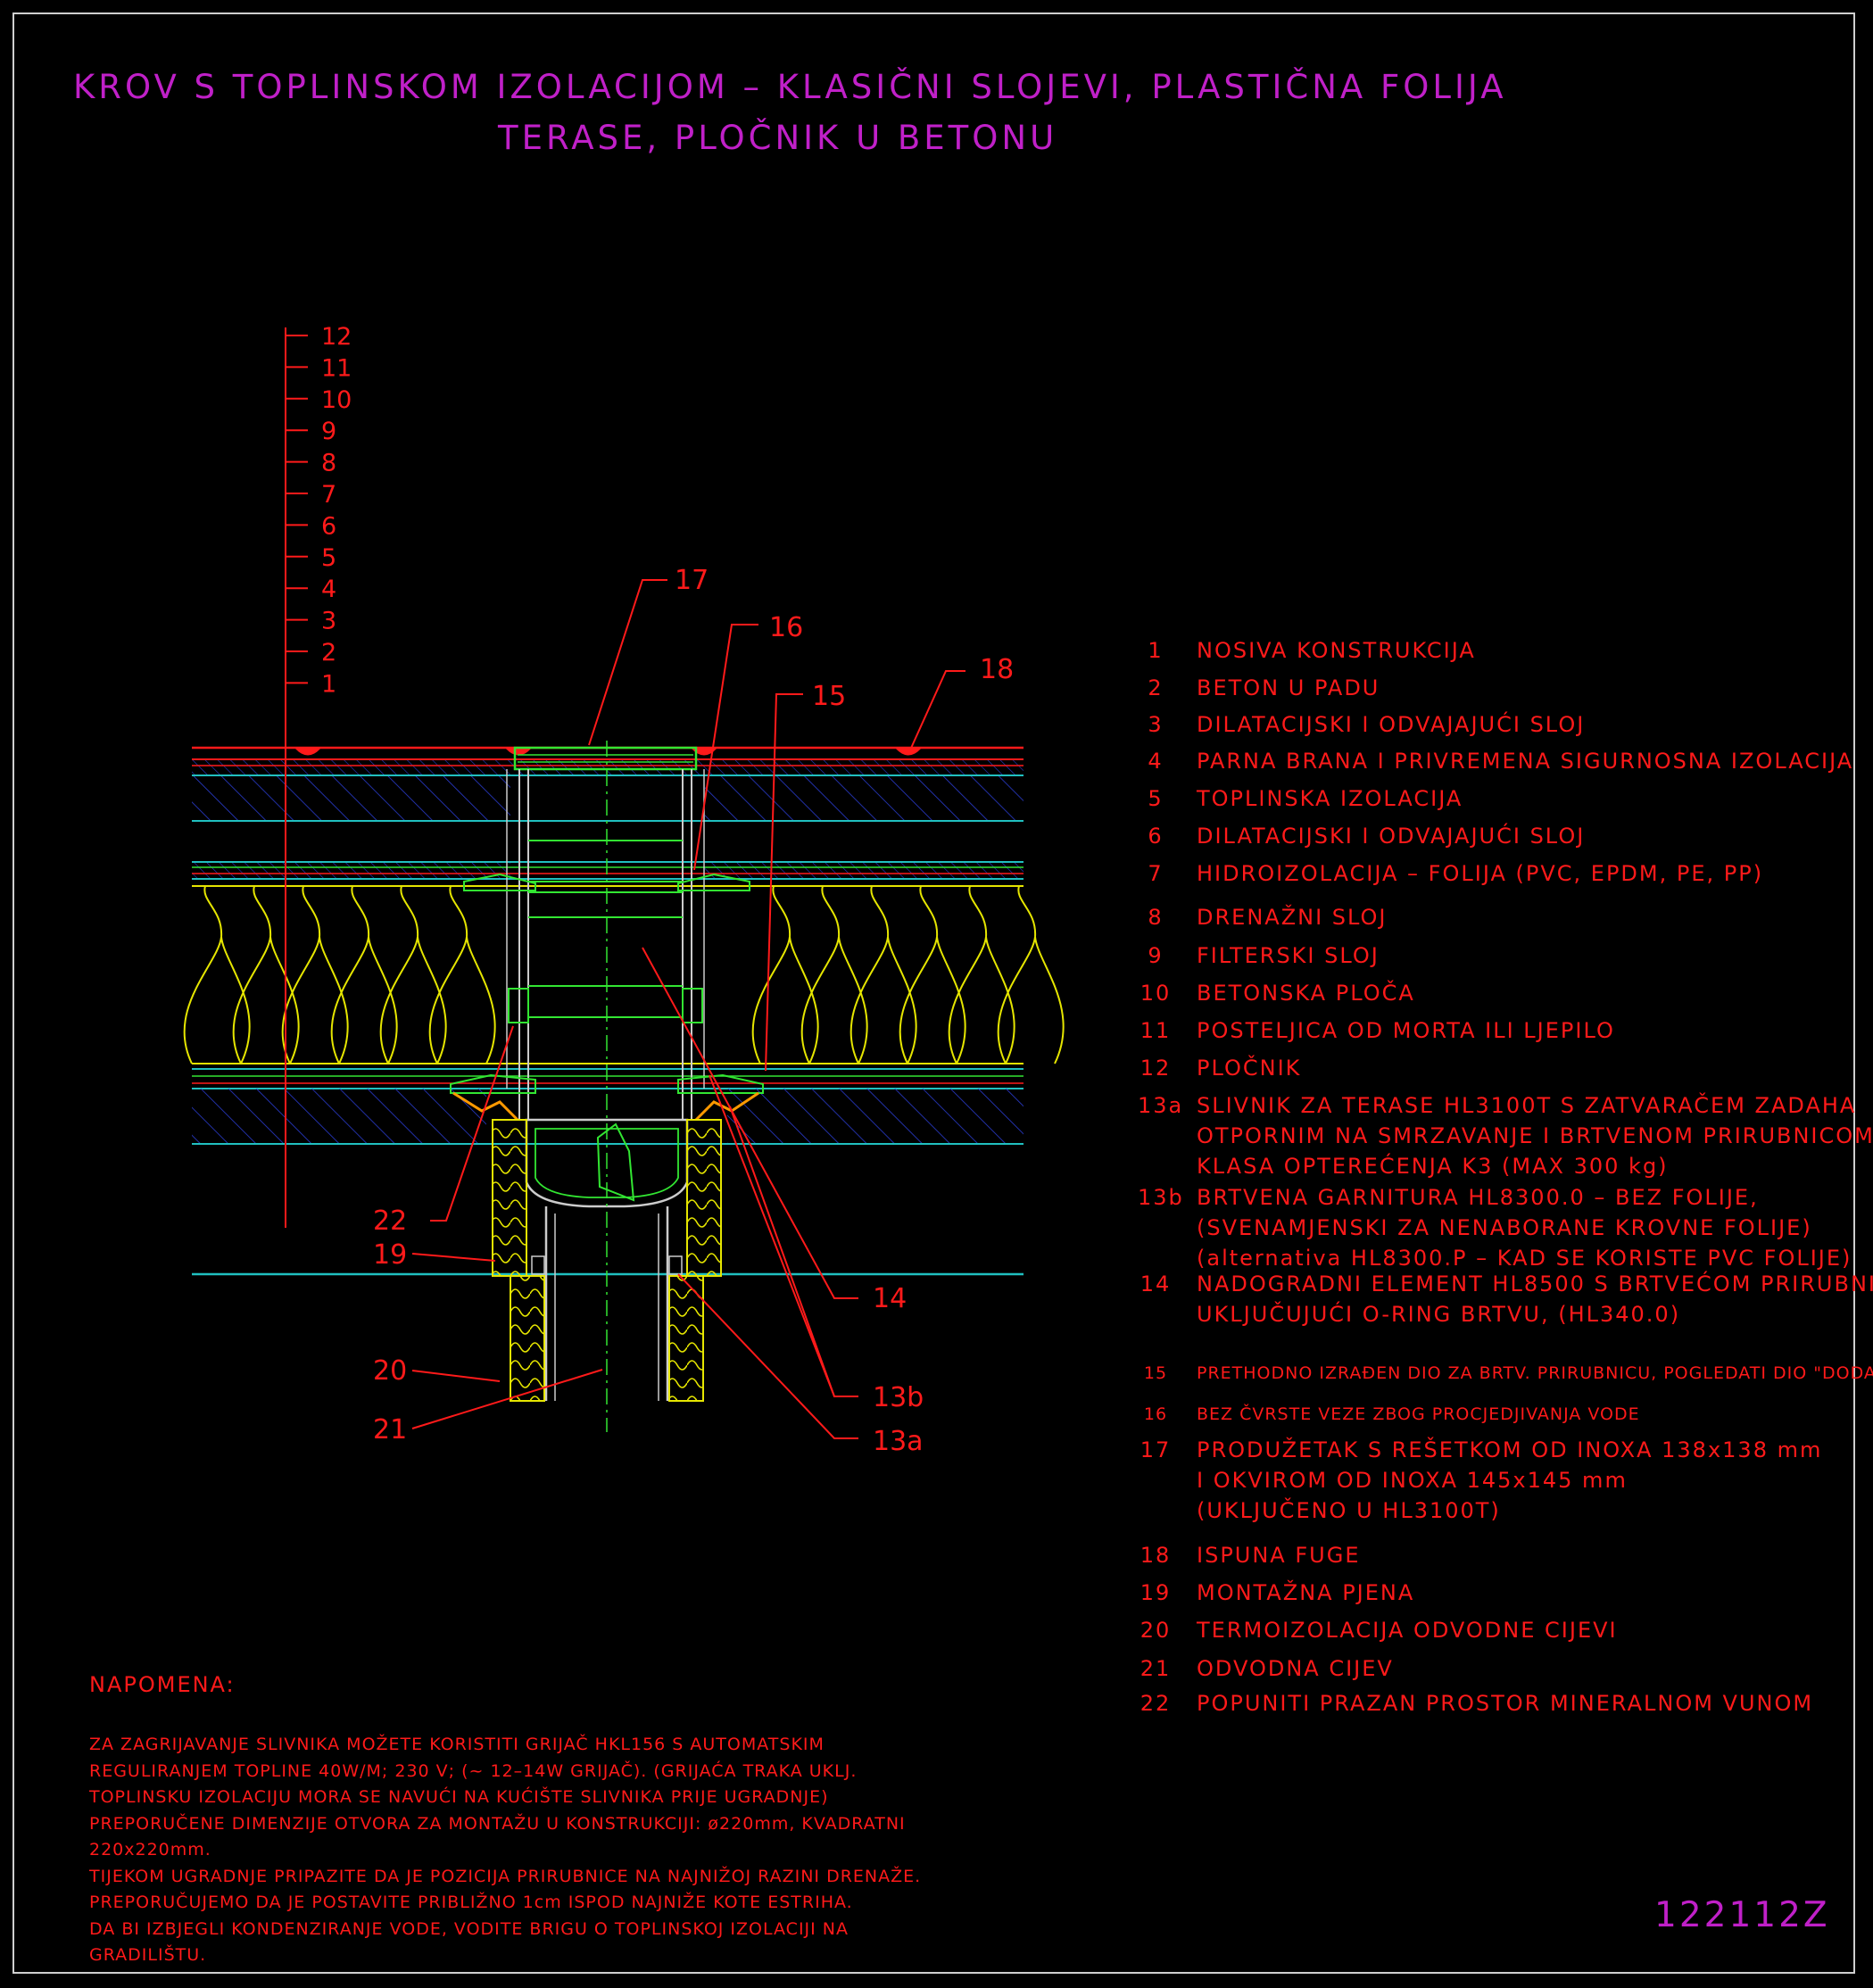 The image size is (1873, 1988). What do you see at coordinates (829, 696) in the screenshot?
I see `callout-label: 15` at bounding box center [829, 696].